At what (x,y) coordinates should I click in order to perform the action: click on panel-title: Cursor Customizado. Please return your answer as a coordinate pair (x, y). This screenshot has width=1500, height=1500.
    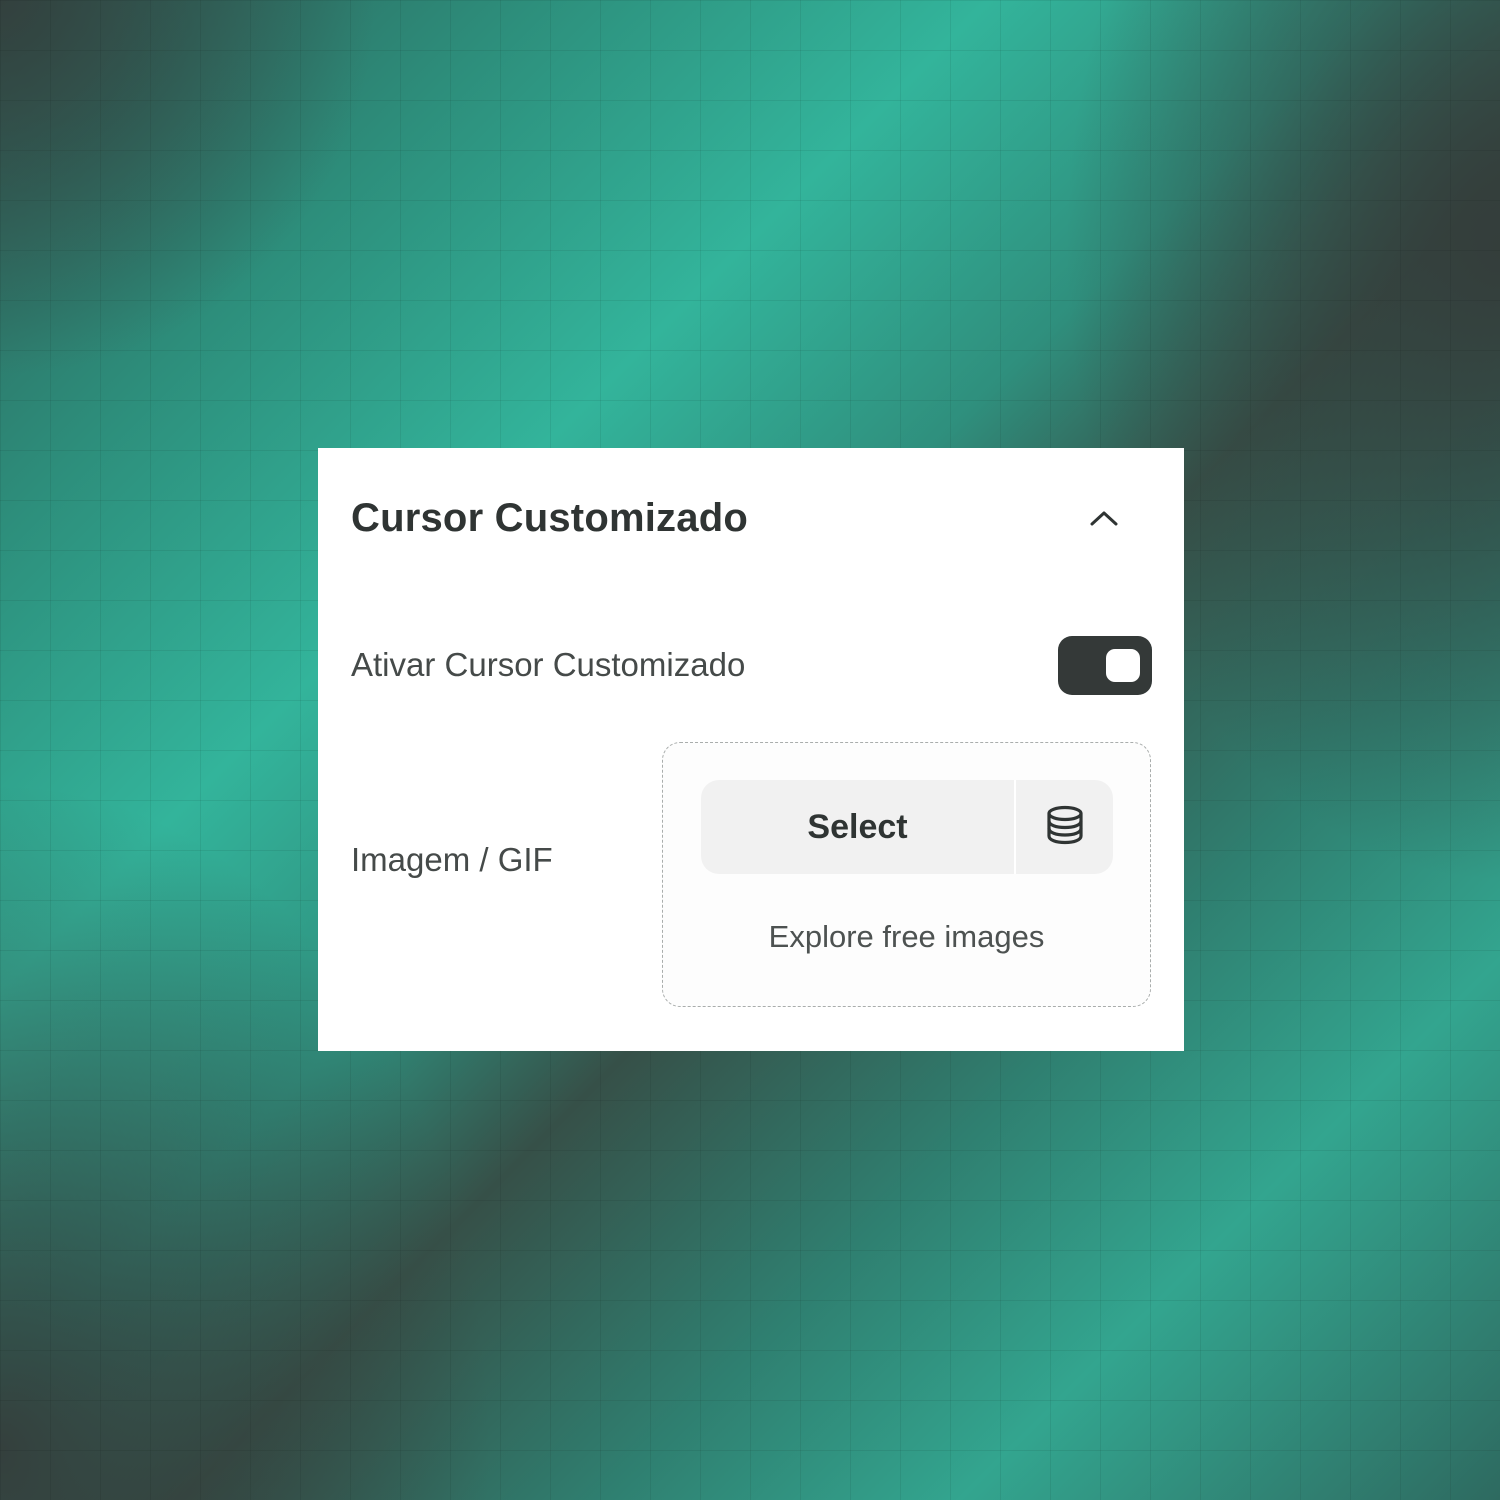
    Looking at the image, I should click on (549, 518).